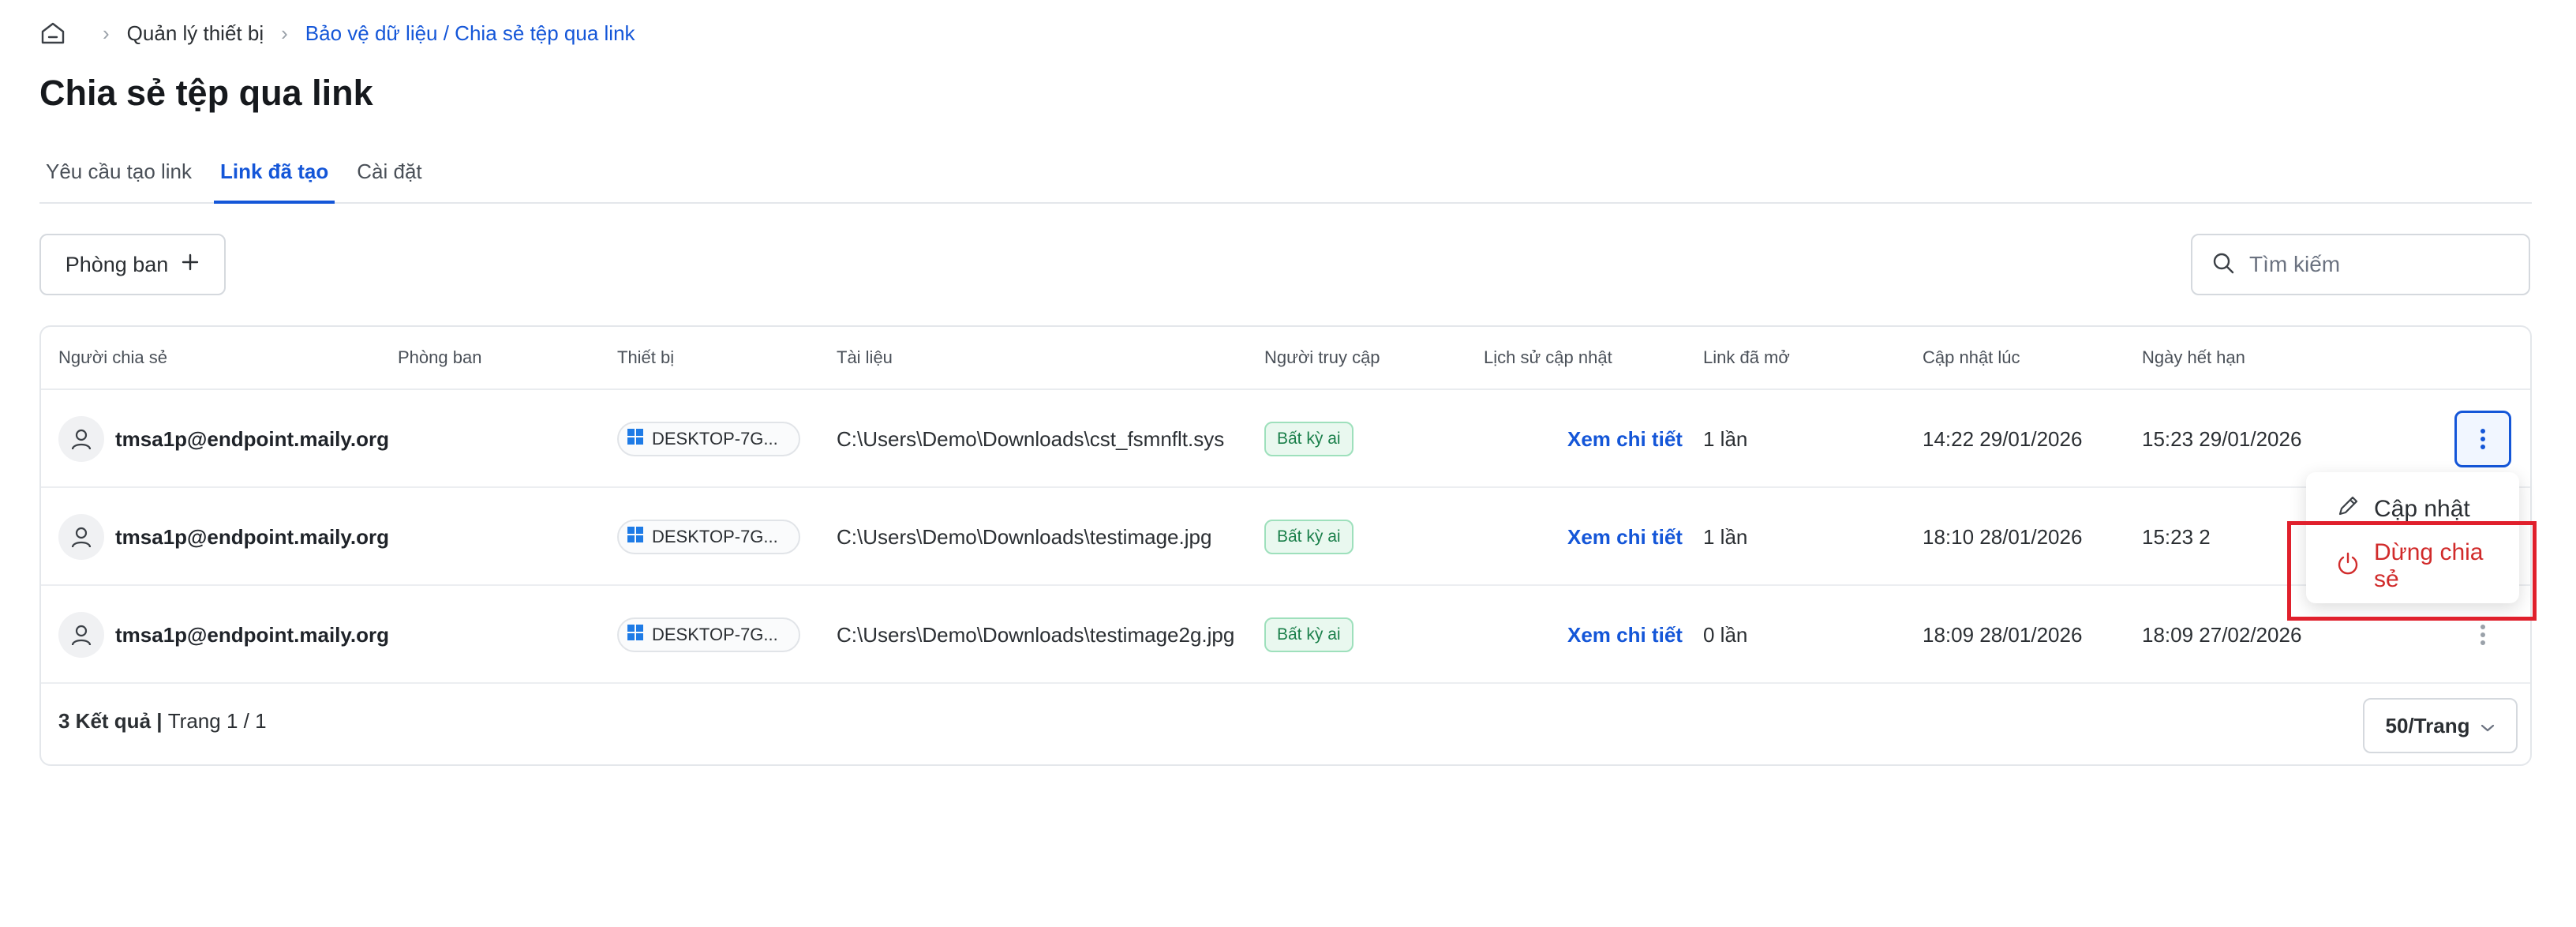 The width and height of the screenshot is (2576, 927). What do you see at coordinates (195, 33) in the screenshot?
I see `breadcrumb-device-management: Quản lý thiết bị` at bounding box center [195, 33].